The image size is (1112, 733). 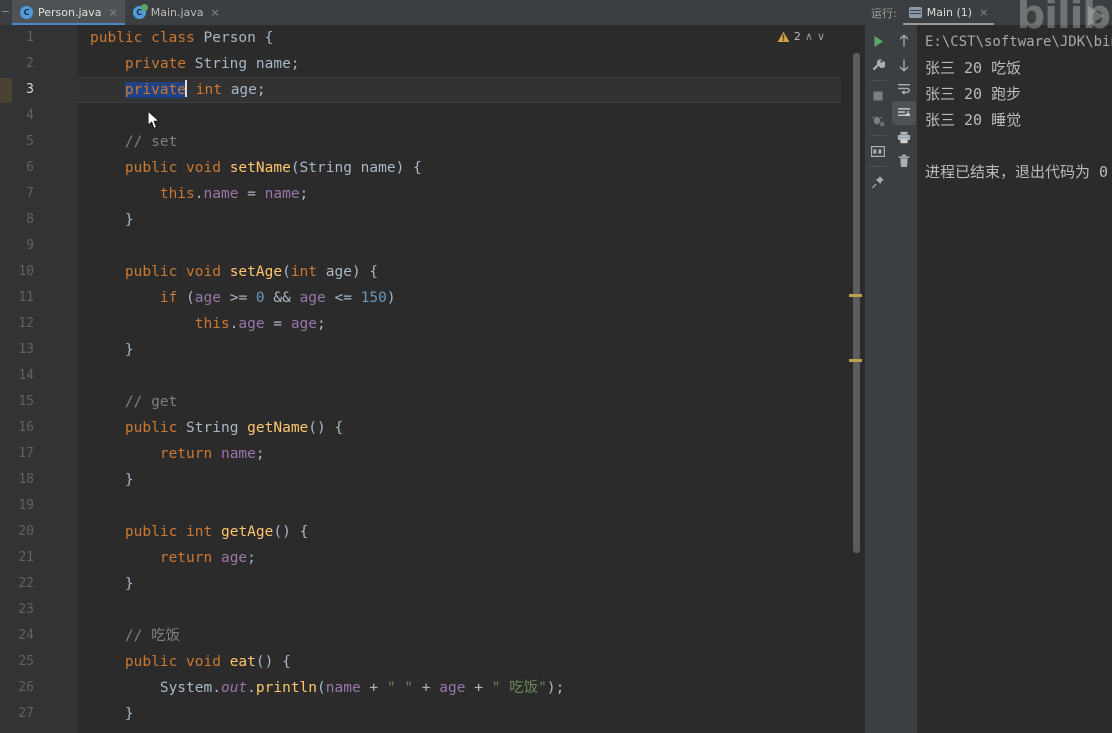 What do you see at coordinates (26, 479) in the screenshot?
I see `line-number: 18` at bounding box center [26, 479].